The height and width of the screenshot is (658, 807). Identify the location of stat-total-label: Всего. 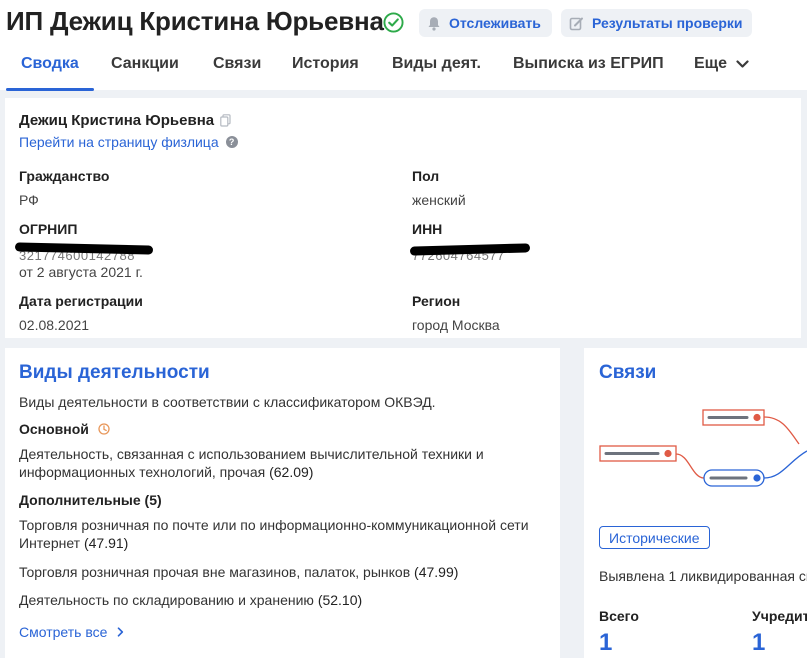
(619, 616).